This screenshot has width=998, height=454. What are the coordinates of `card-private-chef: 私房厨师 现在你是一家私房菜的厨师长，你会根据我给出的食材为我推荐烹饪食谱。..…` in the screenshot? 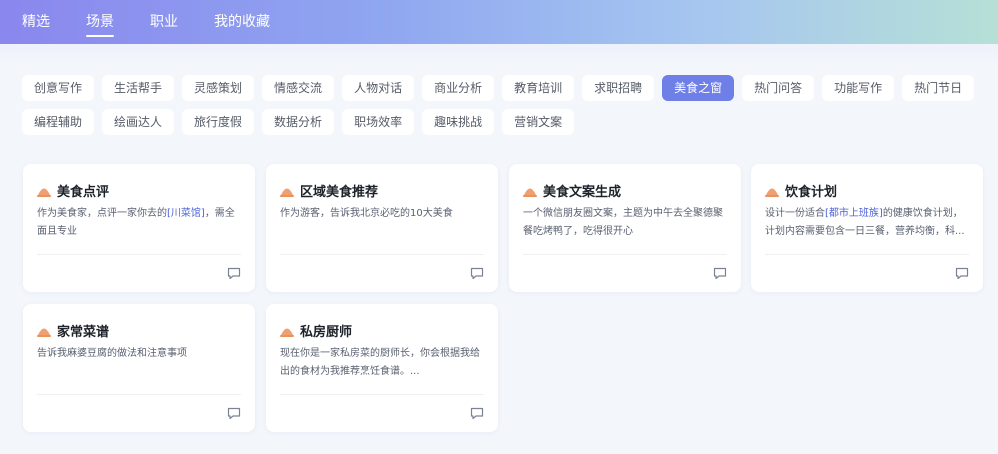 It's located at (382, 368).